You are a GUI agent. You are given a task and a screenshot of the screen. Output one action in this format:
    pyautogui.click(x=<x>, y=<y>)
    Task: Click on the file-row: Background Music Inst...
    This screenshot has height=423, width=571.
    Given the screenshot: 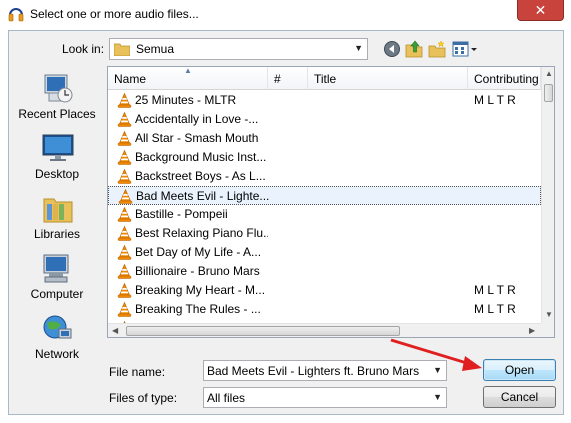 What is the action you would take?
    pyautogui.click(x=324, y=157)
    